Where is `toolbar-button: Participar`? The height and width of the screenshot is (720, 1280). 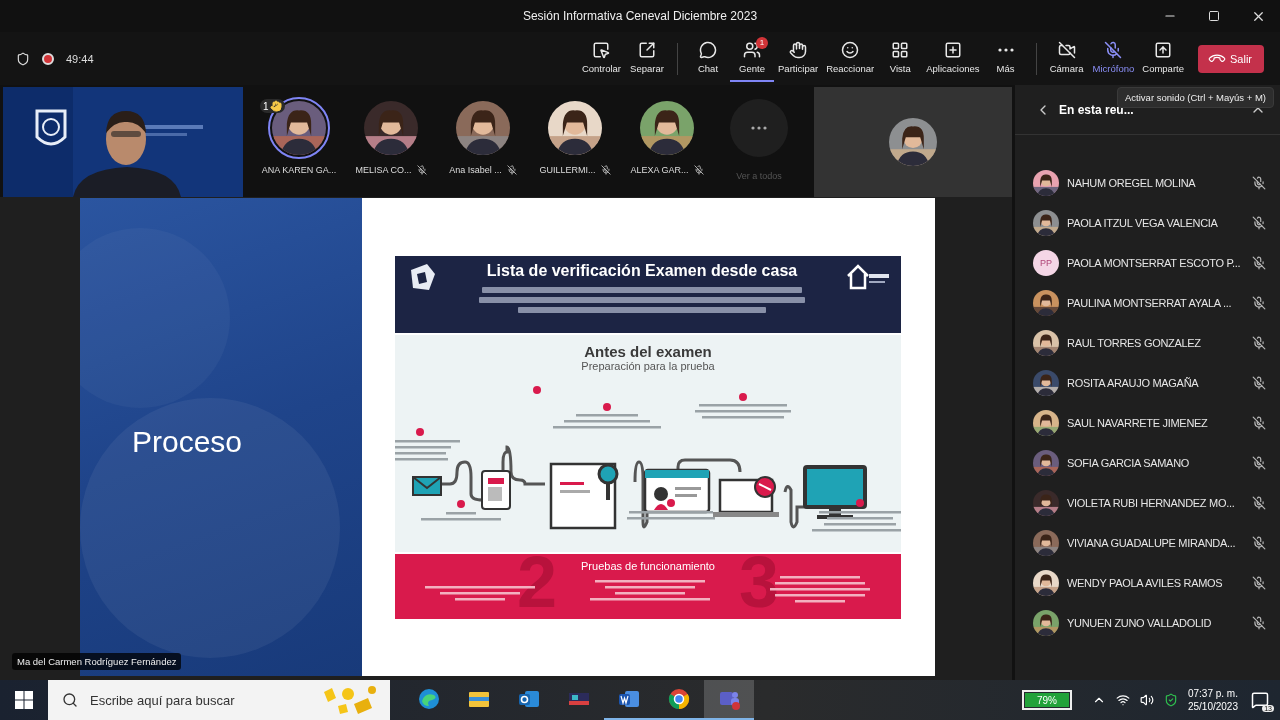
toolbar-button: Participar is located at coordinates (798, 58).